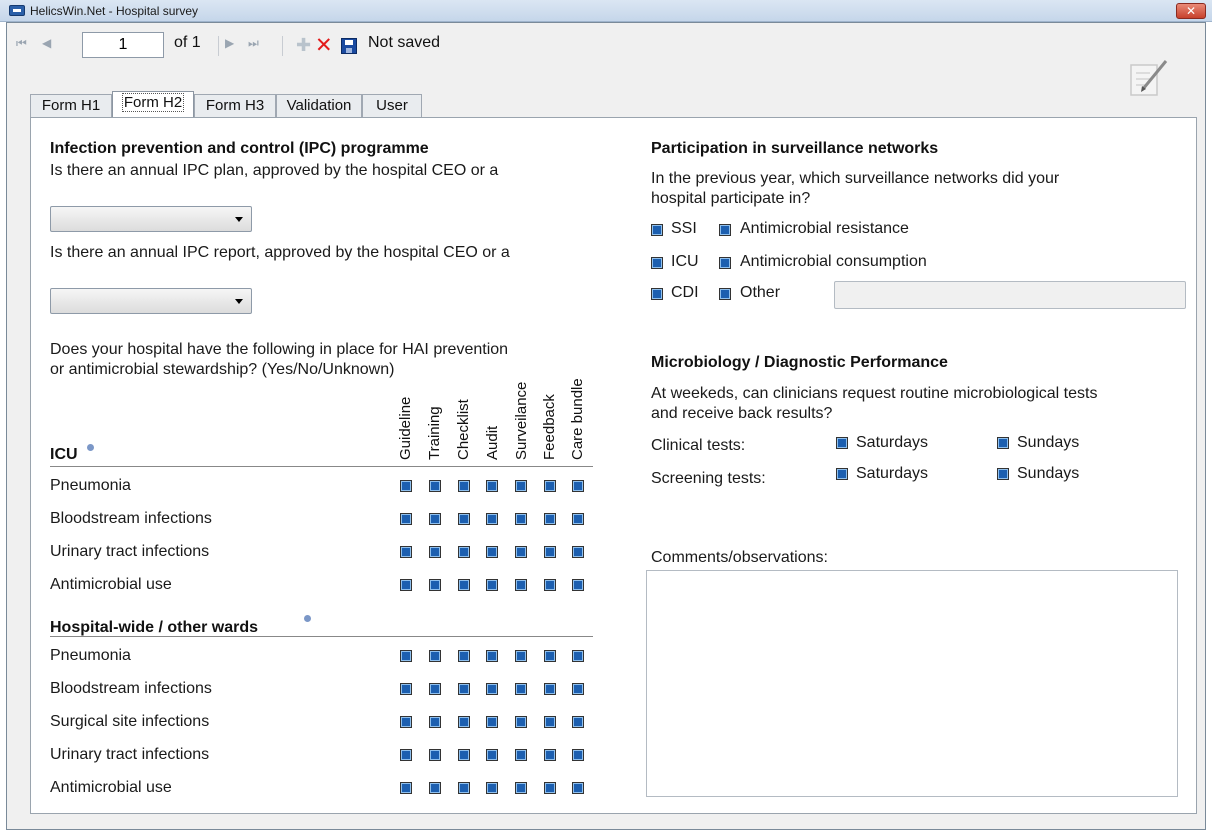  What do you see at coordinates (235, 106) in the screenshot?
I see `tab-form-h3: Form H3` at bounding box center [235, 106].